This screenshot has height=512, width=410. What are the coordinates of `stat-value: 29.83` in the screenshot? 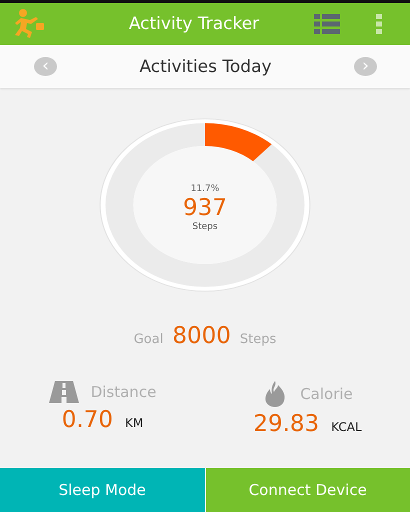 It's located at (286, 424).